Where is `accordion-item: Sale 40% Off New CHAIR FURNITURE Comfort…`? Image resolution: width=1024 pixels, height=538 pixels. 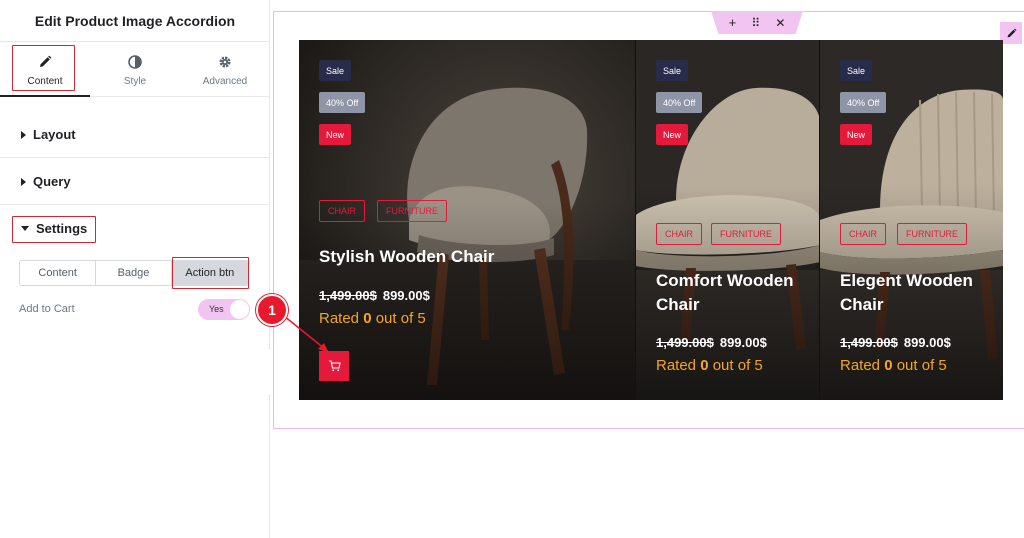
accordion-item: Sale 40% Off New CHAIR FURNITURE Comfort… is located at coordinates (728, 220).